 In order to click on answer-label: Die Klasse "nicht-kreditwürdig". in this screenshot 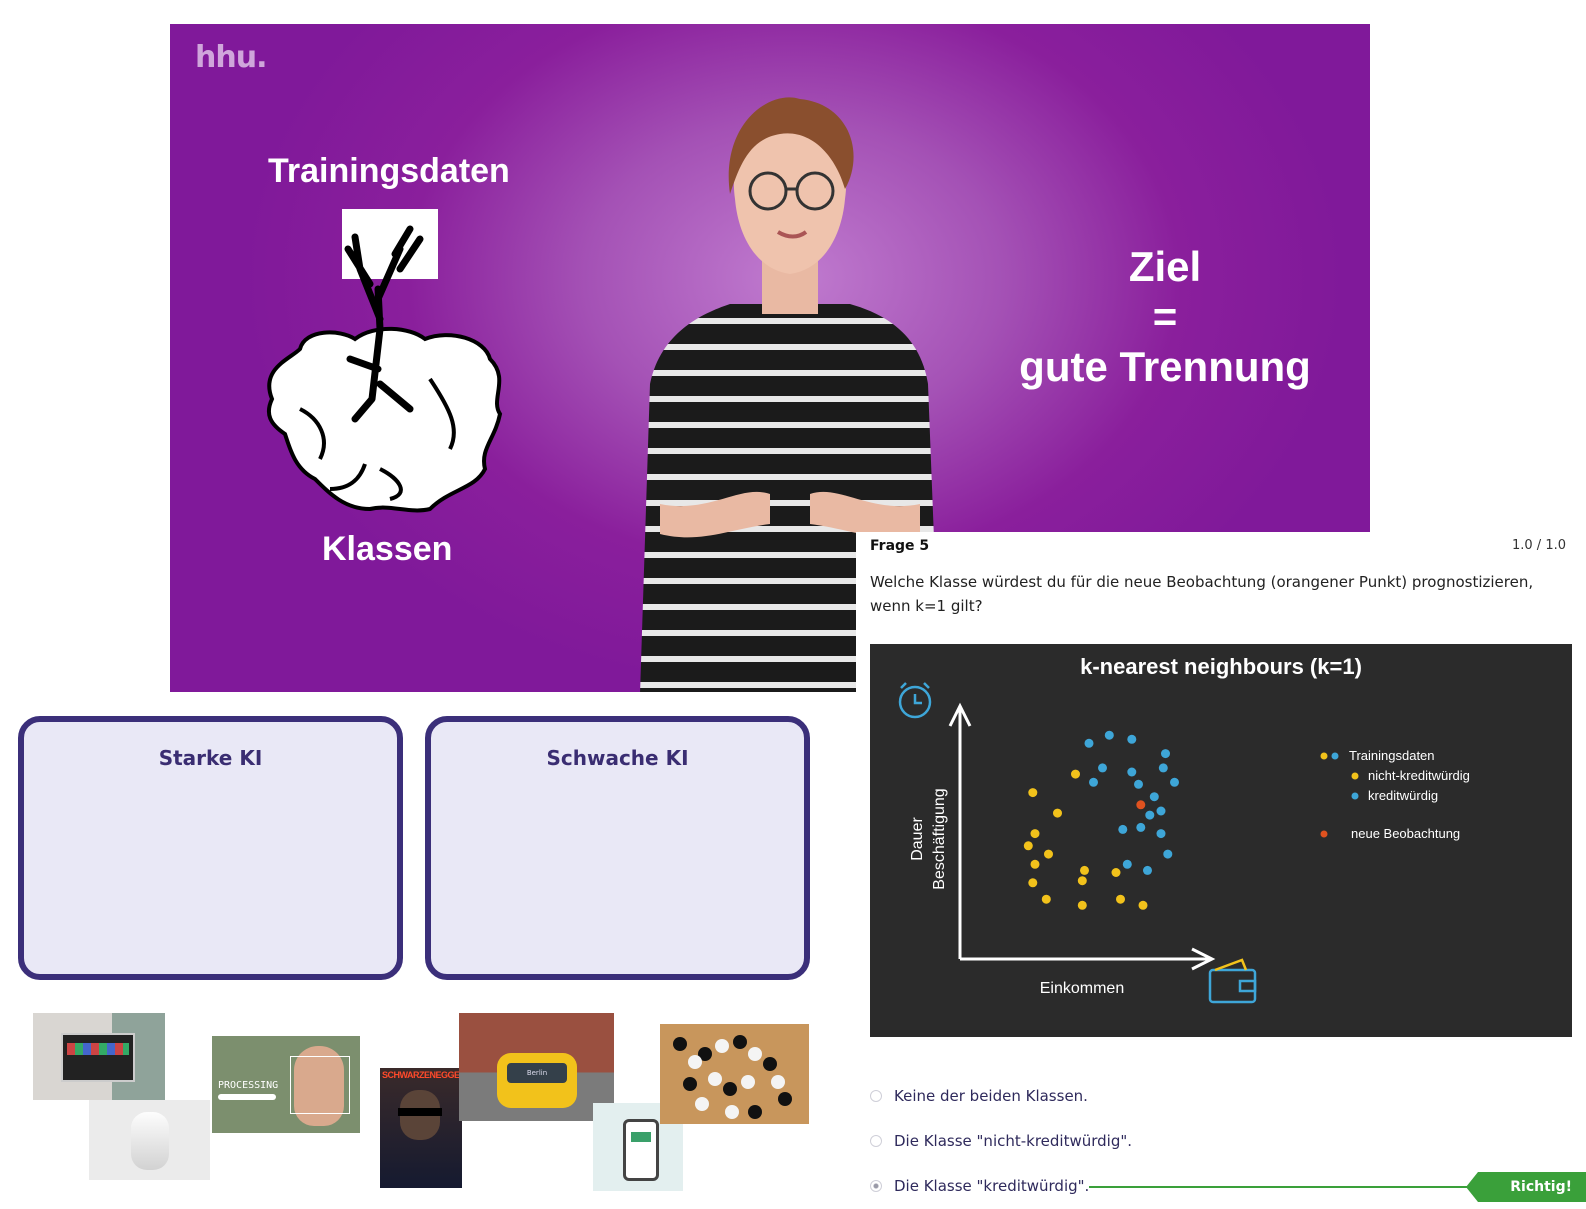, I will do `click(1013, 1141)`.